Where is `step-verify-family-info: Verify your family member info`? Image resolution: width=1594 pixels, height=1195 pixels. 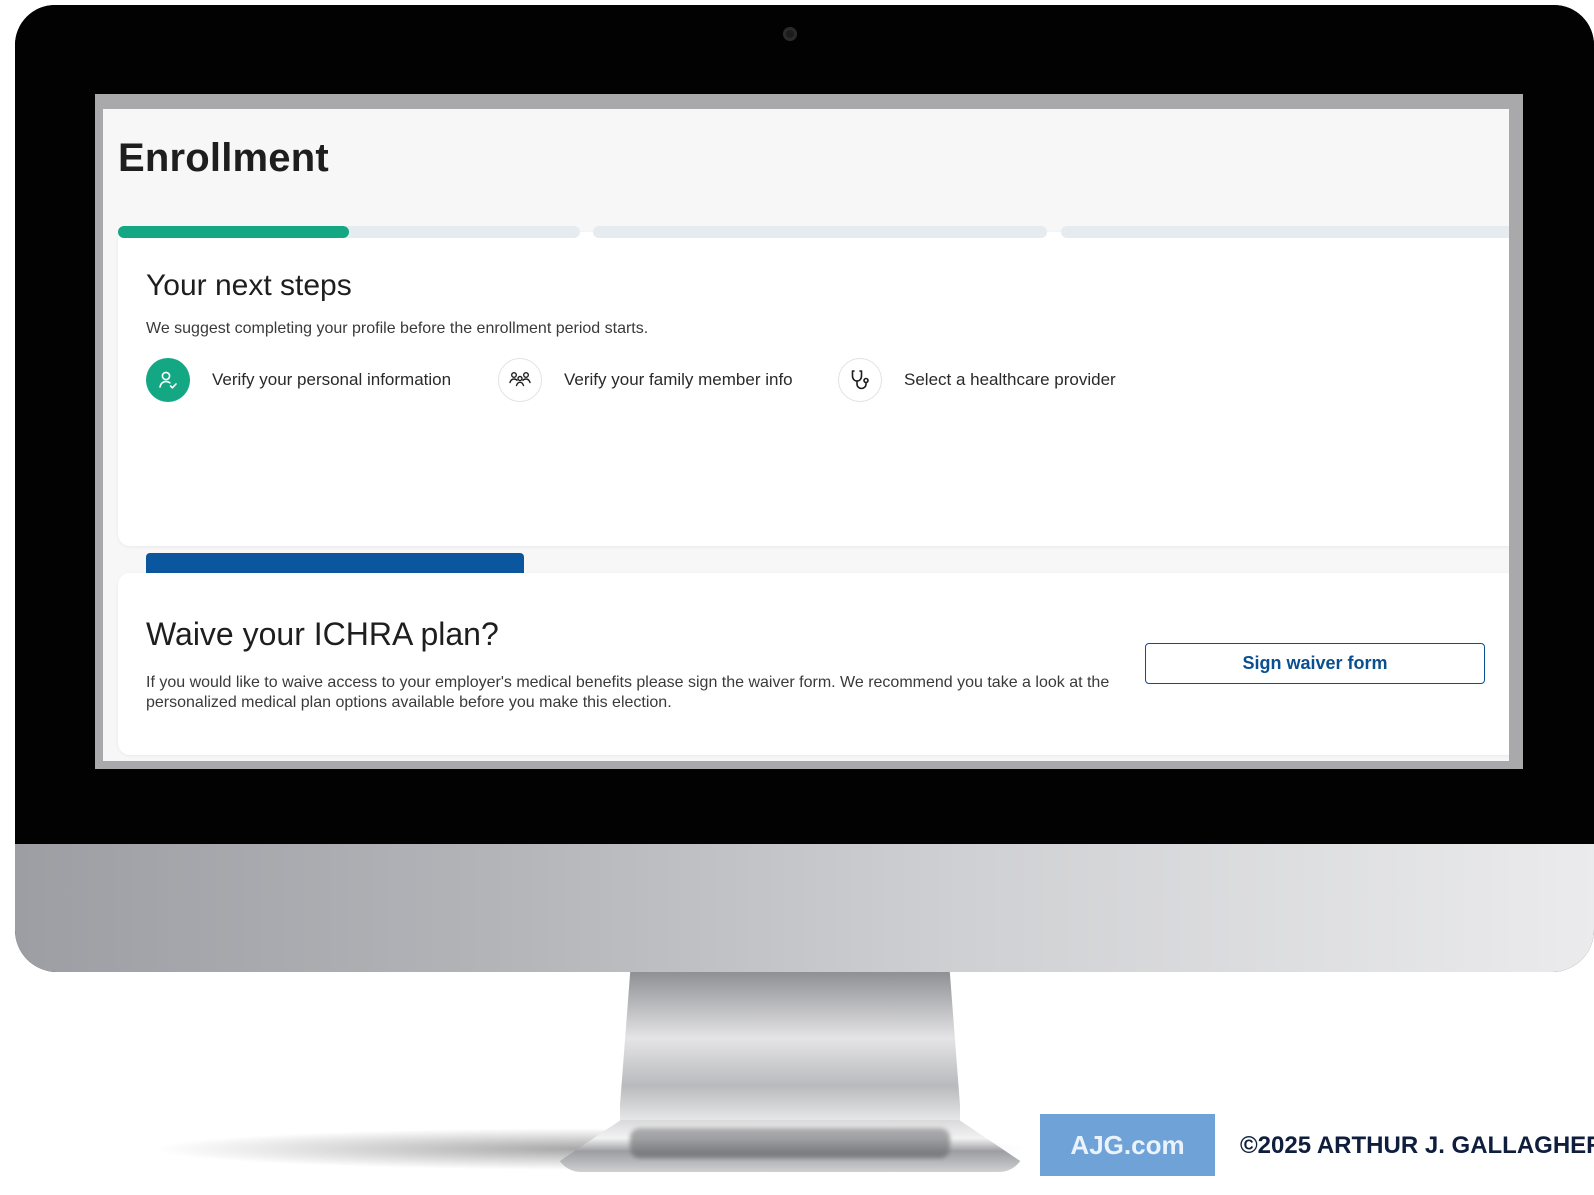 step-verify-family-info: Verify your family member info is located at coordinates (645, 380).